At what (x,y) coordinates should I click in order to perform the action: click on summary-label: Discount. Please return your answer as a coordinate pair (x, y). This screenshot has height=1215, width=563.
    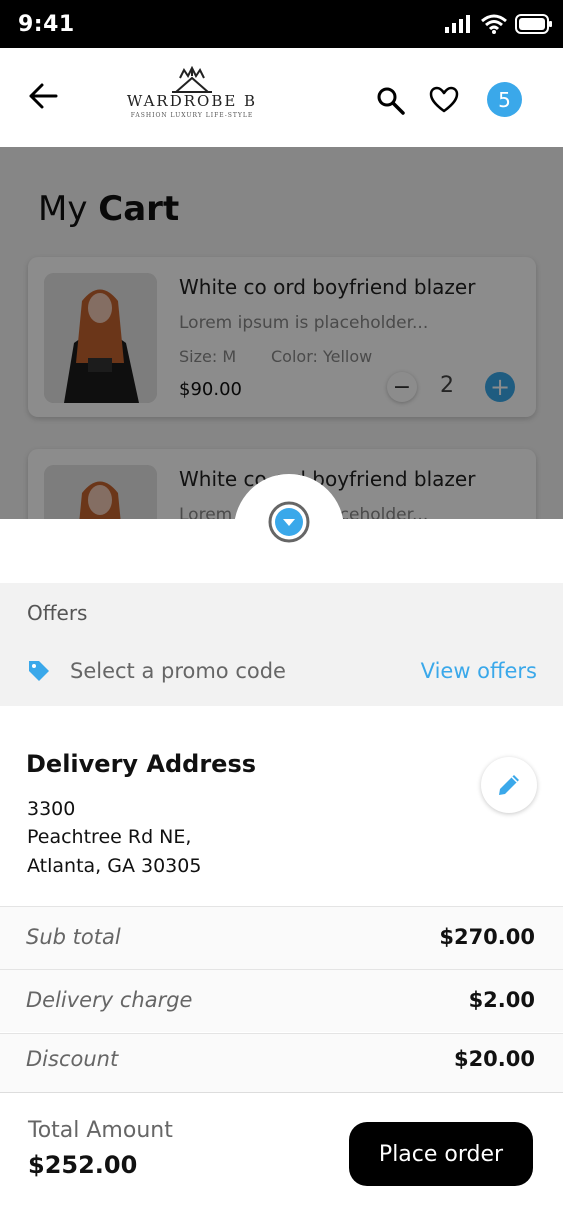
    Looking at the image, I should click on (72, 1059).